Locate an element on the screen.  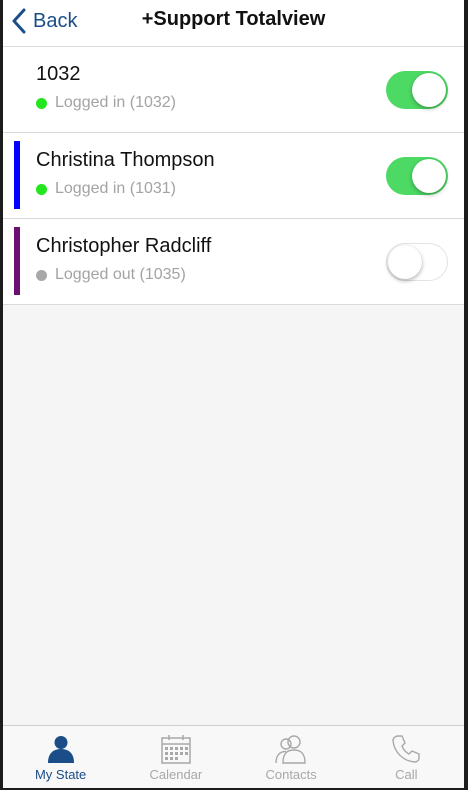
tab-calendar: Calendar is located at coordinates (175, 757).